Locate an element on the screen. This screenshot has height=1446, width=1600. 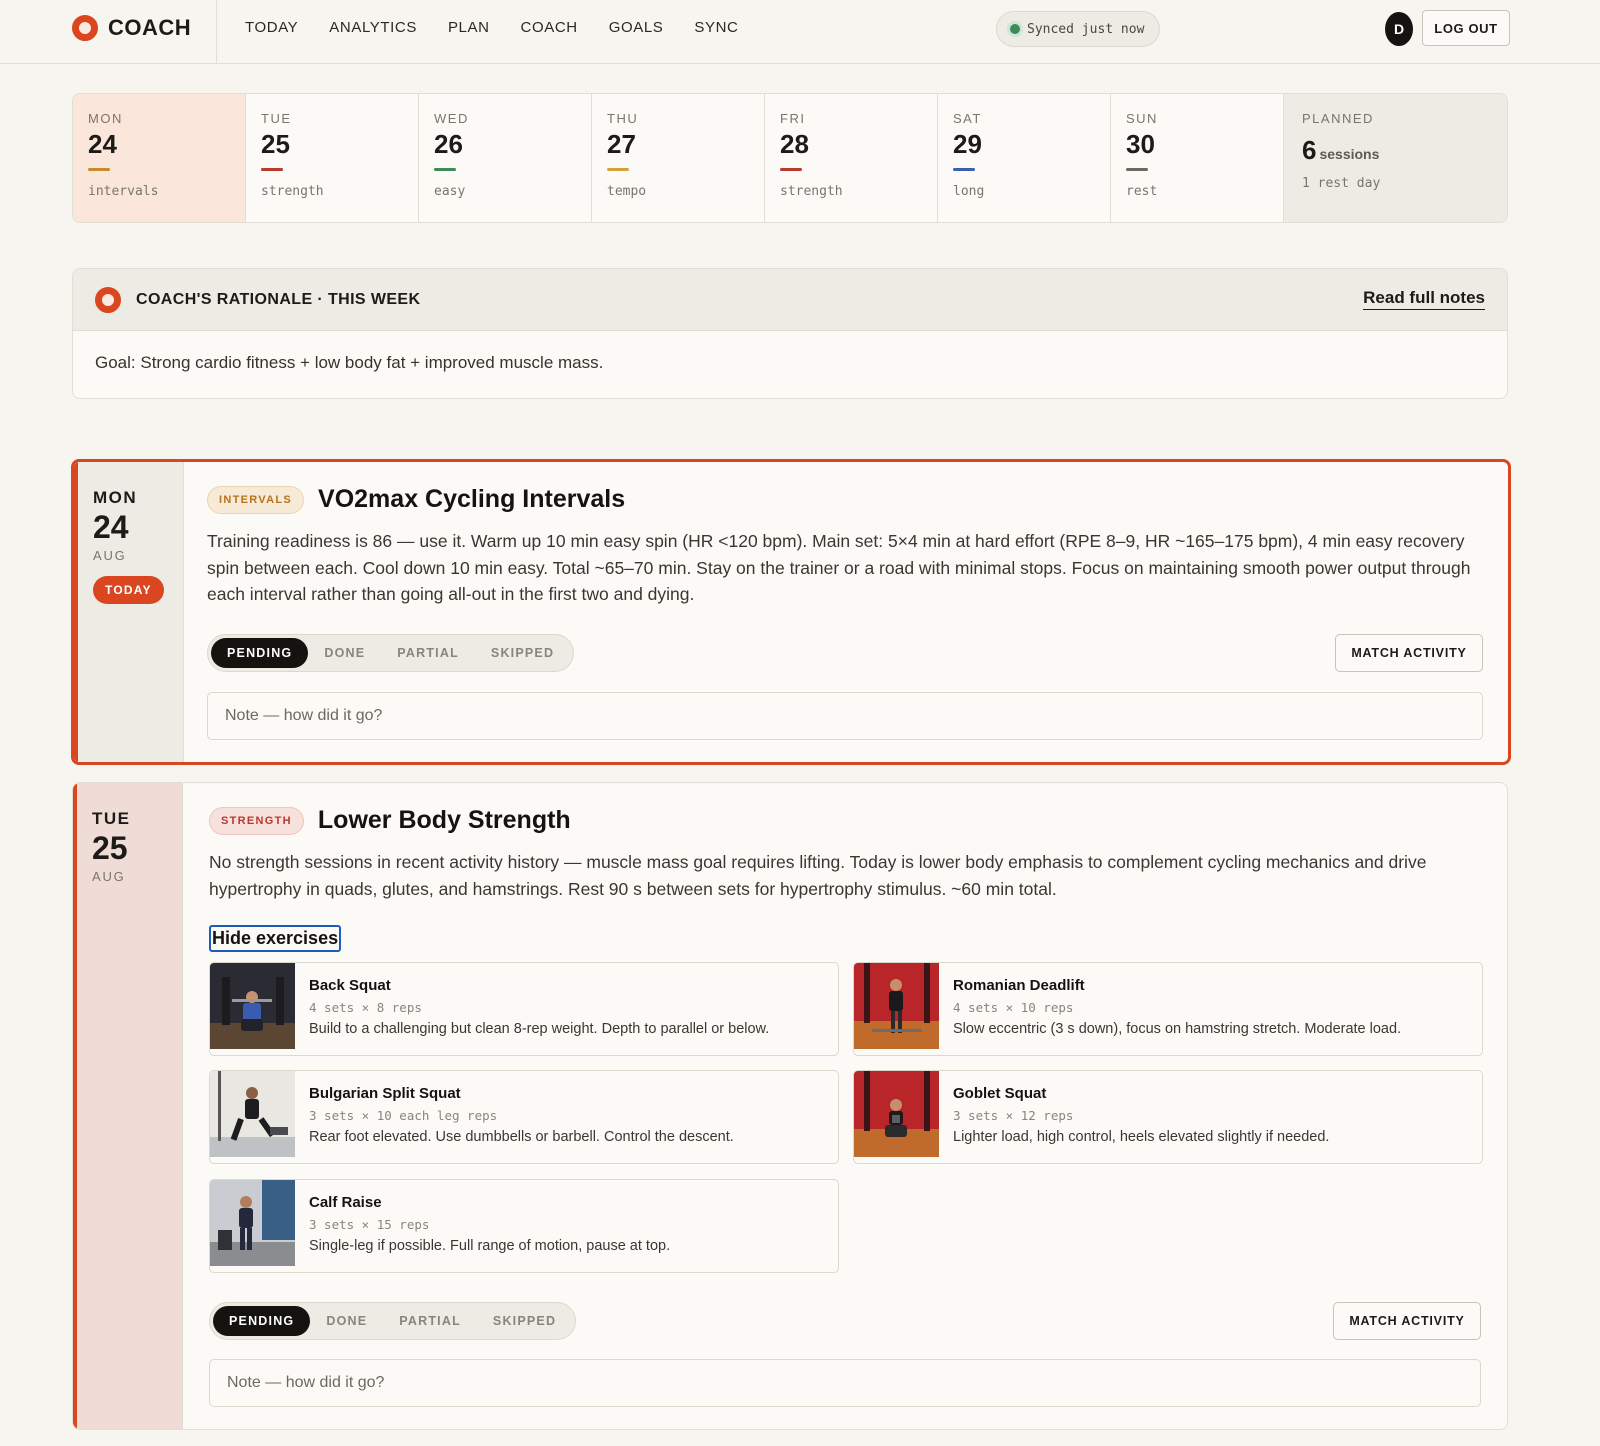
day-type: easy is located at coordinates (450, 191).